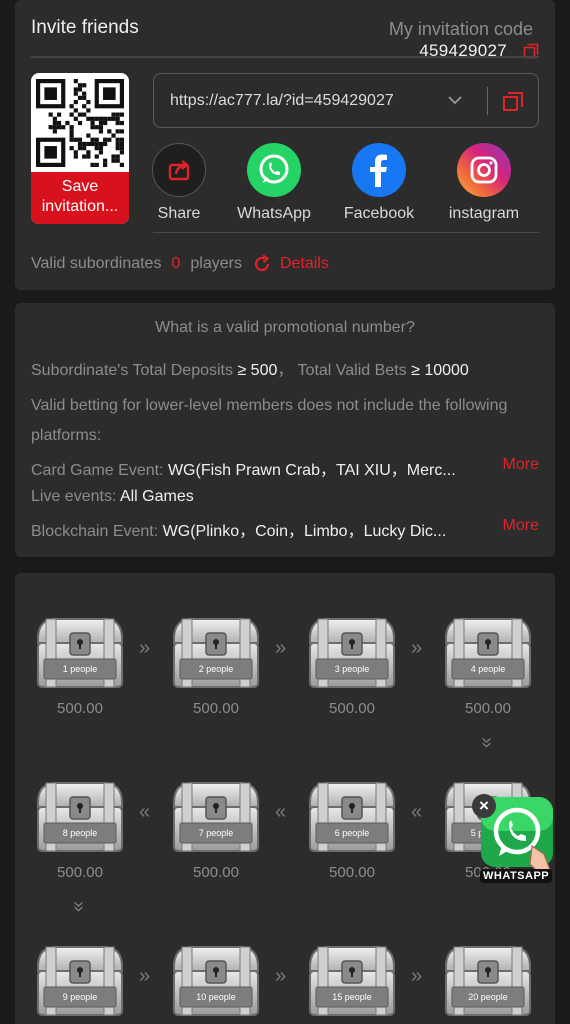 The width and height of the screenshot is (570, 1024). Describe the element at coordinates (216, 833) in the screenshot. I see `chest-label: 7 people` at that location.